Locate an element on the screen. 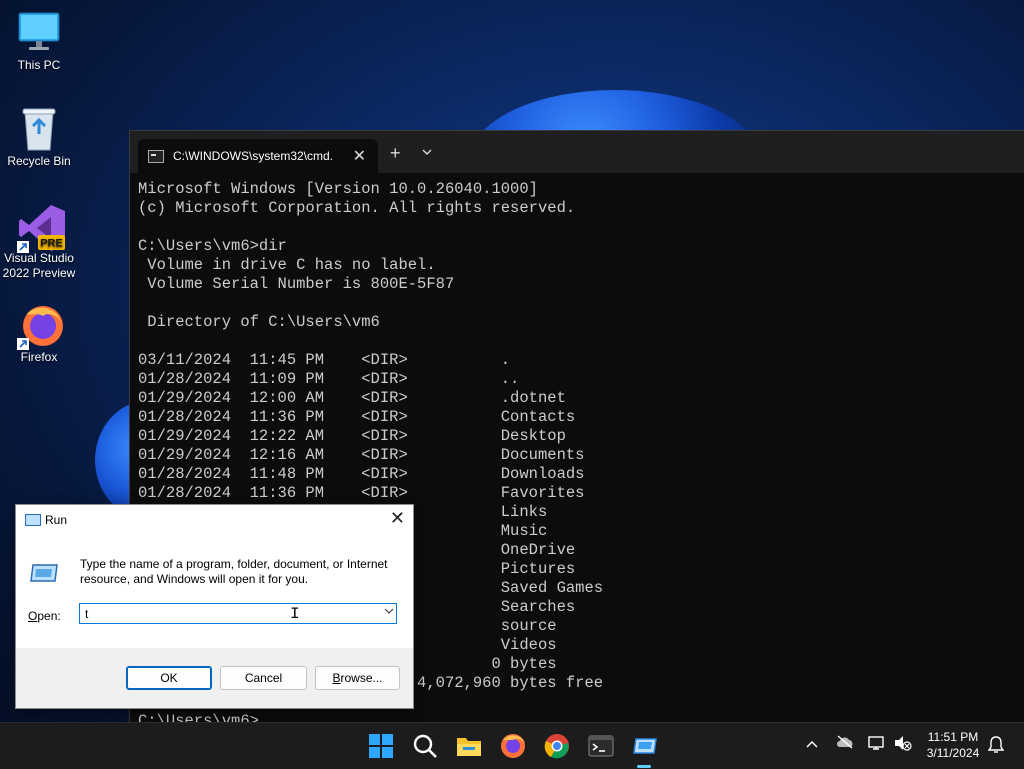 This screenshot has height=769, width=1024. tab-dropdown-button is located at coordinates (427, 151).